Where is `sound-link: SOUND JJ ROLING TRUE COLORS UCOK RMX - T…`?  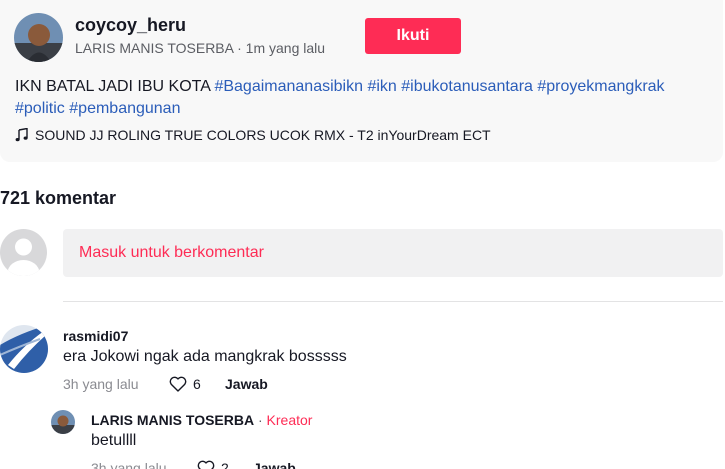 sound-link: SOUND JJ ROLING TRUE COLORS UCOK RMX - T… is located at coordinates (253, 135).